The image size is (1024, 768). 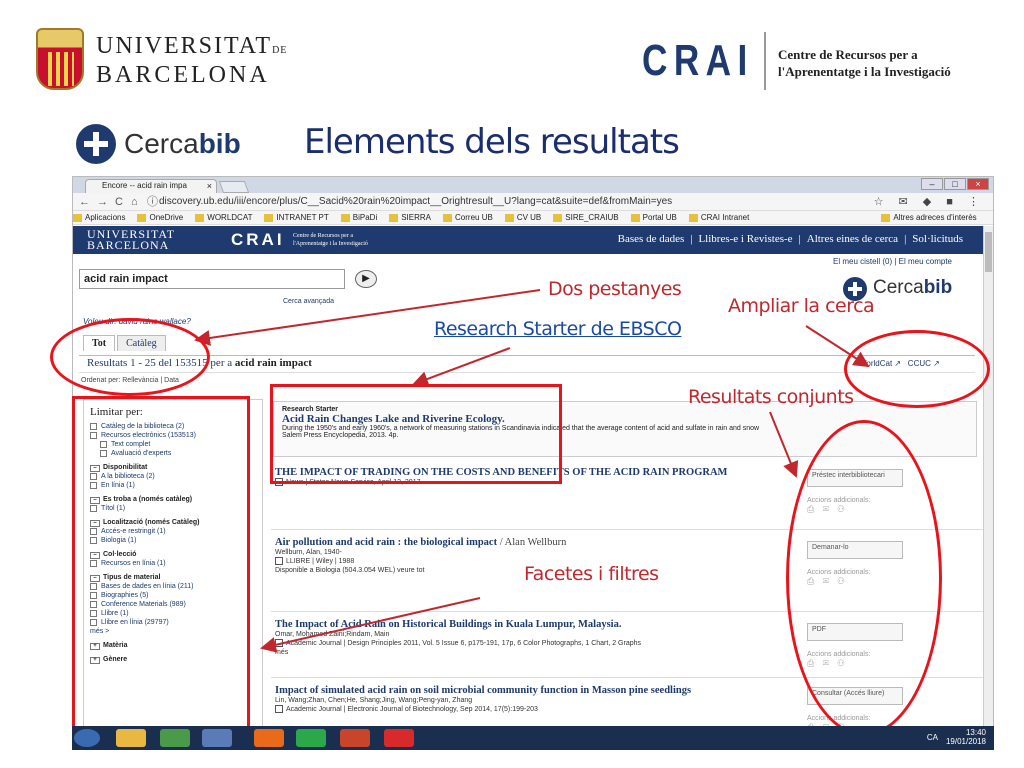 What do you see at coordinates (269, 738) in the screenshot?
I see `firefox-icon` at bounding box center [269, 738].